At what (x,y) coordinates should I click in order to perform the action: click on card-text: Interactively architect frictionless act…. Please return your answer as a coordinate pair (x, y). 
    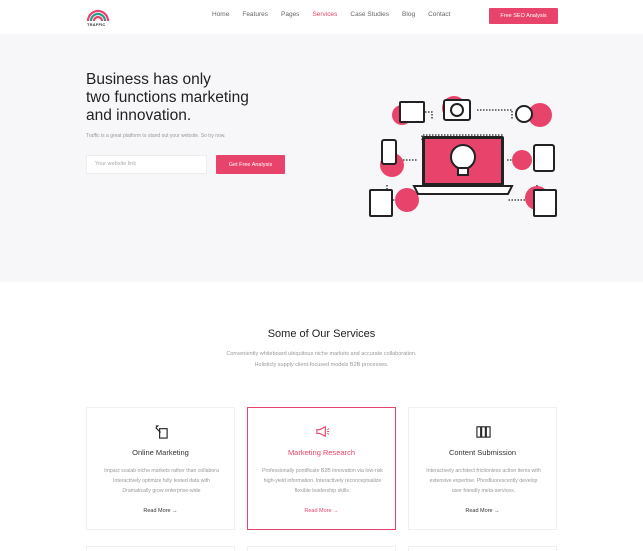
    Looking at the image, I should click on (483, 481).